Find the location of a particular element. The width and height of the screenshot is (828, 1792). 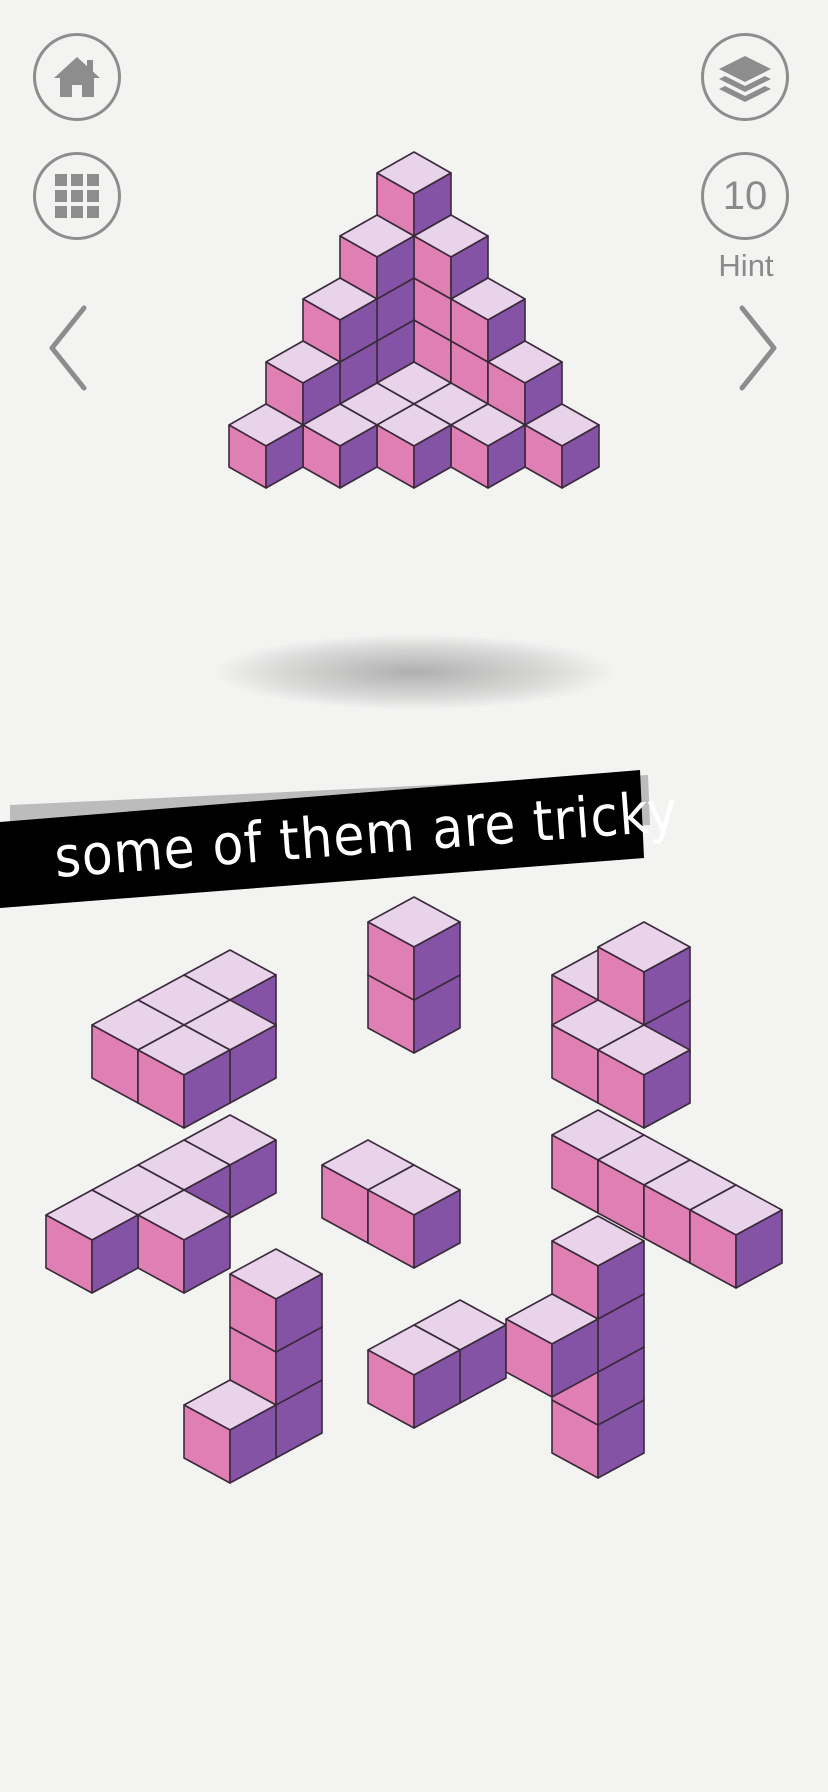

layers-button is located at coordinates (745, 77).